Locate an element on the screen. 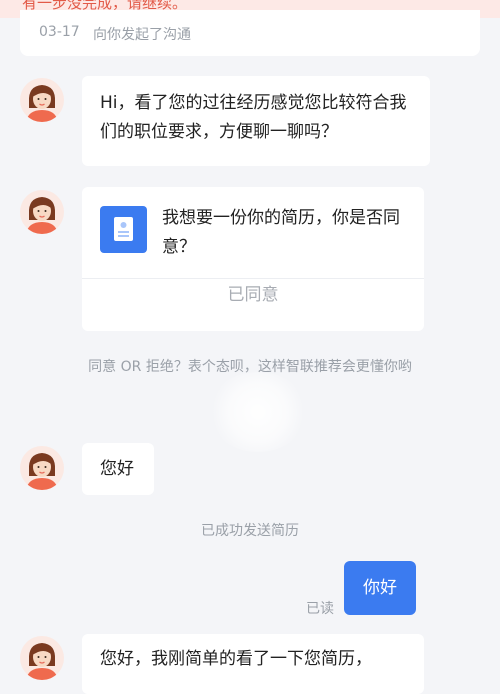 The image size is (500, 694). chat-header-card: 03-17 向你发起了沟通 is located at coordinates (250, 33).